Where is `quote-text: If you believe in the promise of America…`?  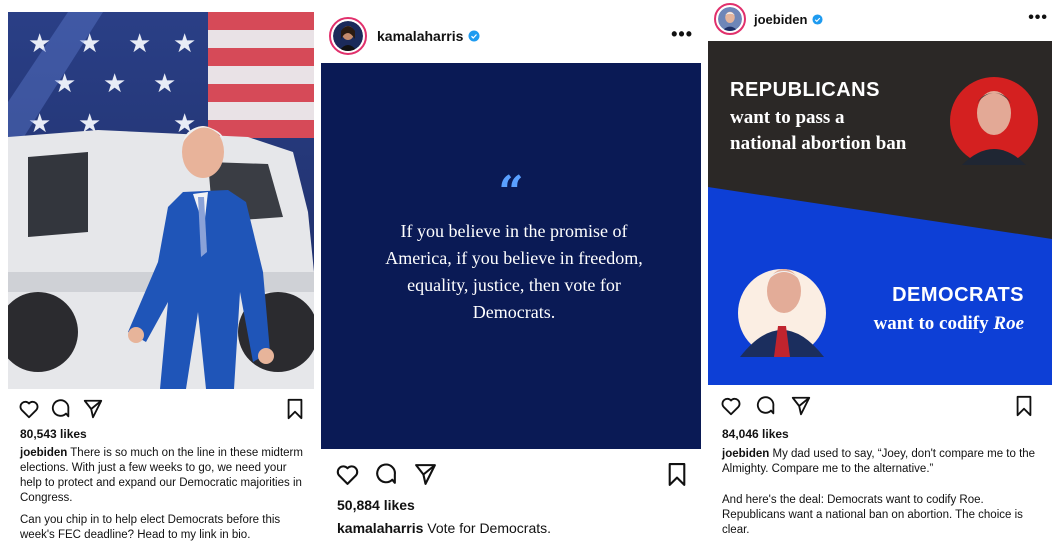 quote-text: If you believe in the promise of America… is located at coordinates (514, 271).